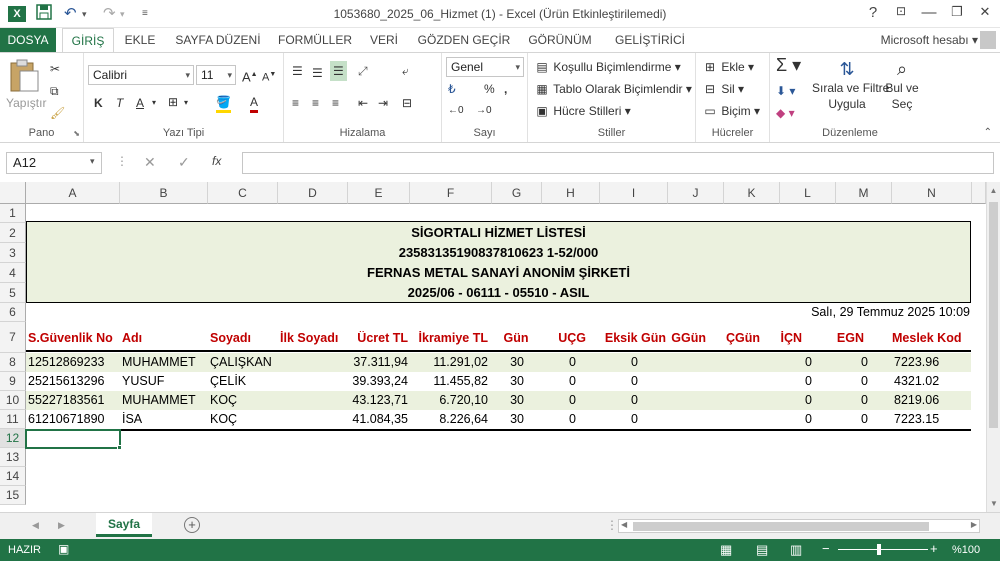 This screenshot has height=561, width=1000. I want to click on decrease-decimal-icon: →0, so click(484, 111).